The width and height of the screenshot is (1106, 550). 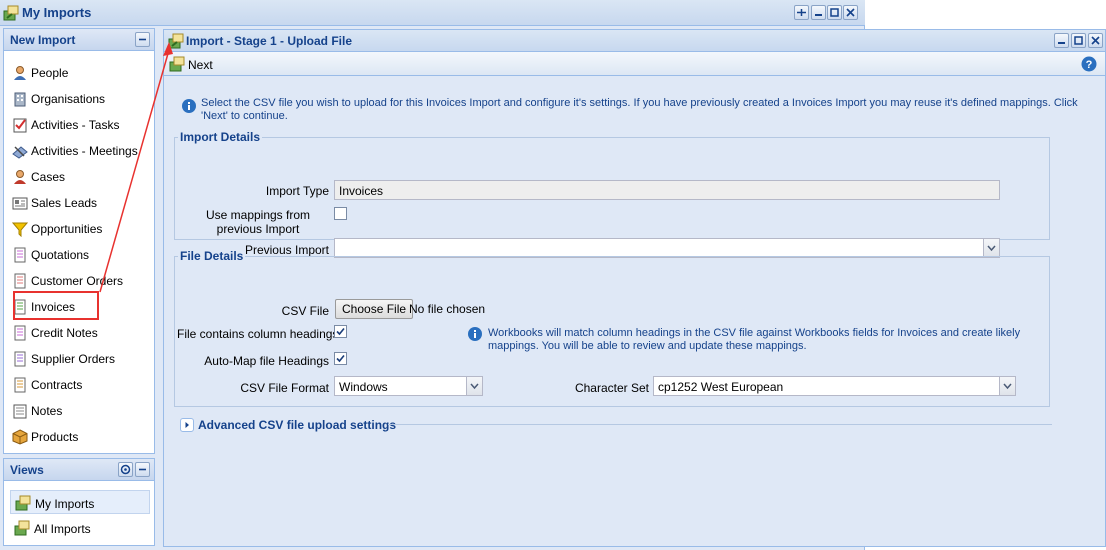 What do you see at coordinates (258, 334) in the screenshot?
I see `column-headings-label: File contains column headings` at bounding box center [258, 334].